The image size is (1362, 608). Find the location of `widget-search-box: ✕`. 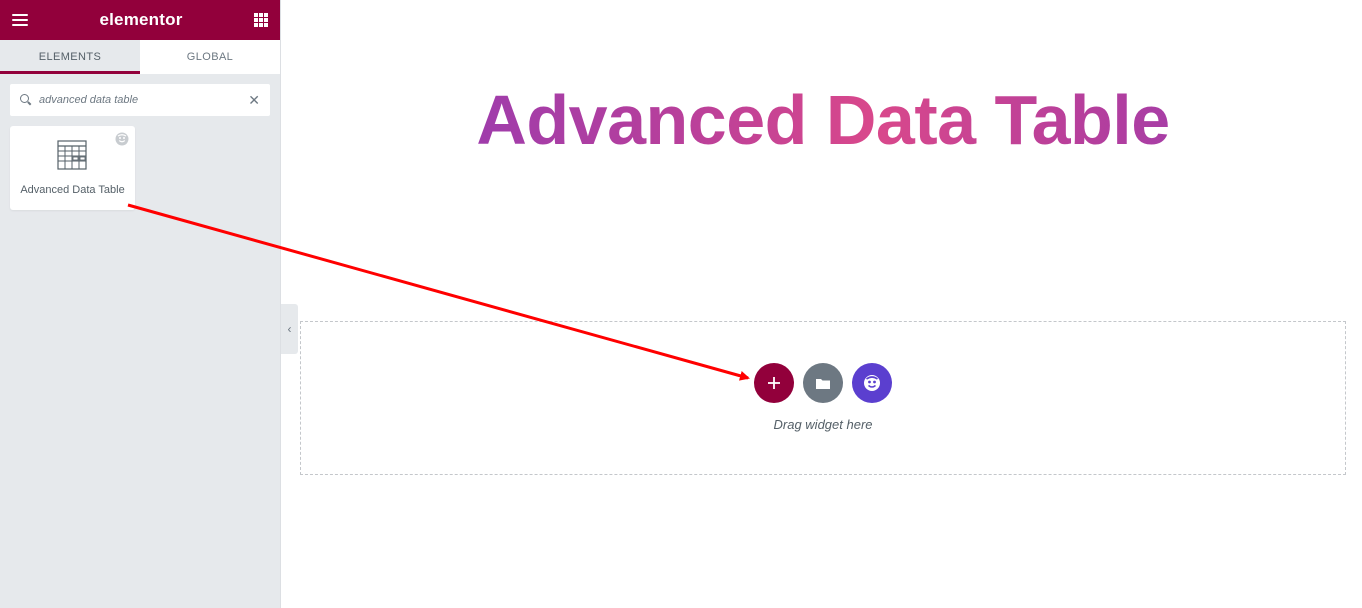

widget-search-box: ✕ is located at coordinates (140, 100).